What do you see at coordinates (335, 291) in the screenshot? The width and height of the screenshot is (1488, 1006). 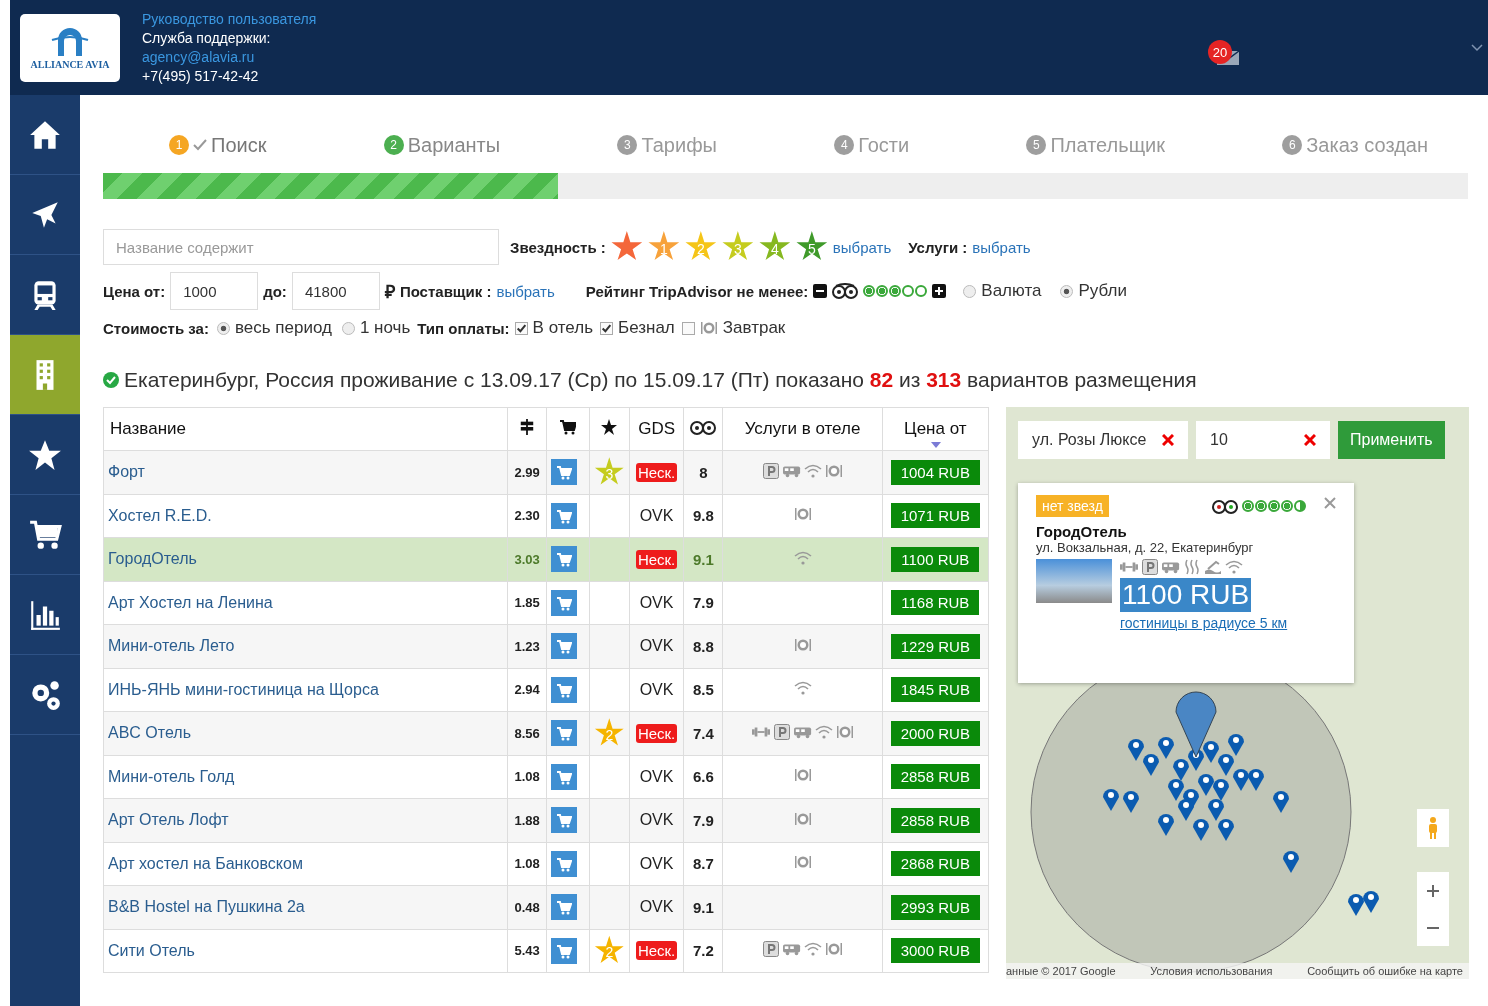 I see `price-to-field: 41800` at bounding box center [335, 291].